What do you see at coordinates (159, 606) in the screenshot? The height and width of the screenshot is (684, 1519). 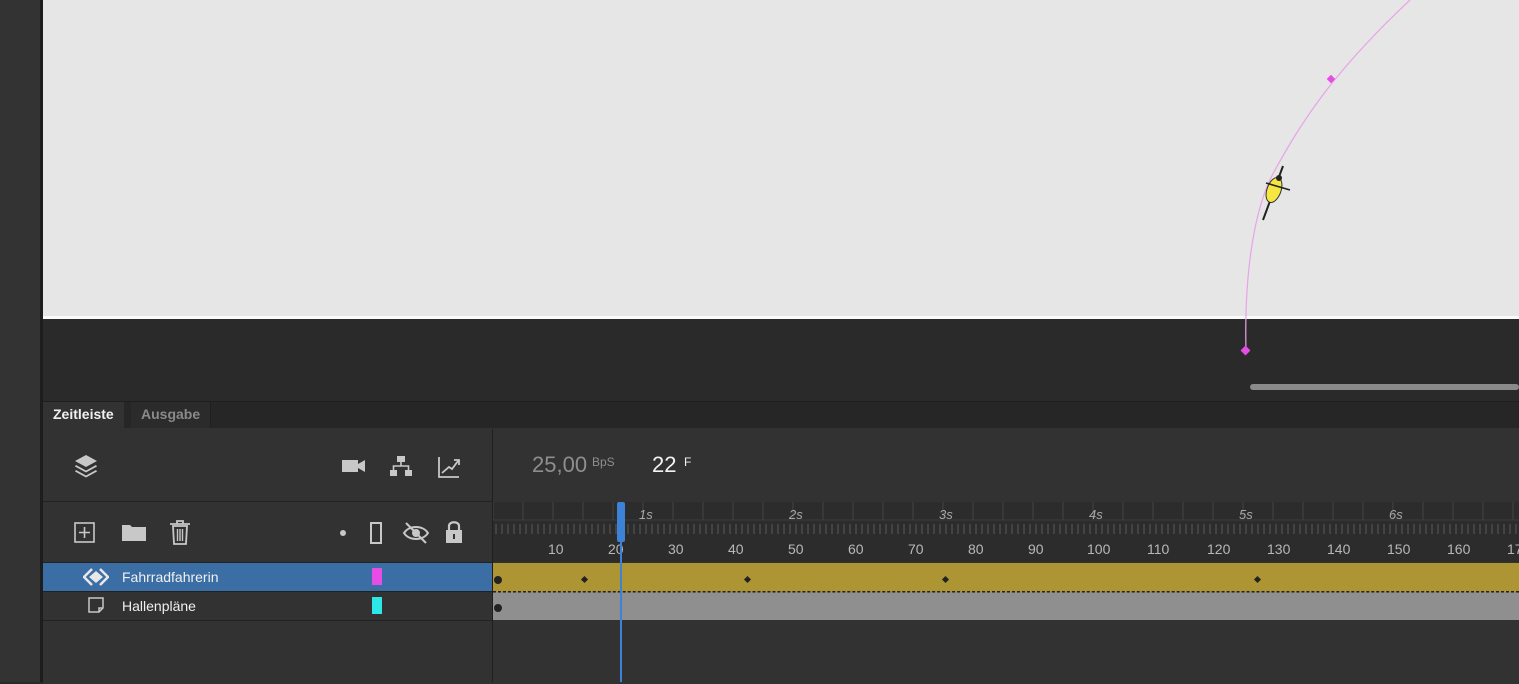 I see `layer-name: Hallenpläne` at bounding box center [159, 606].